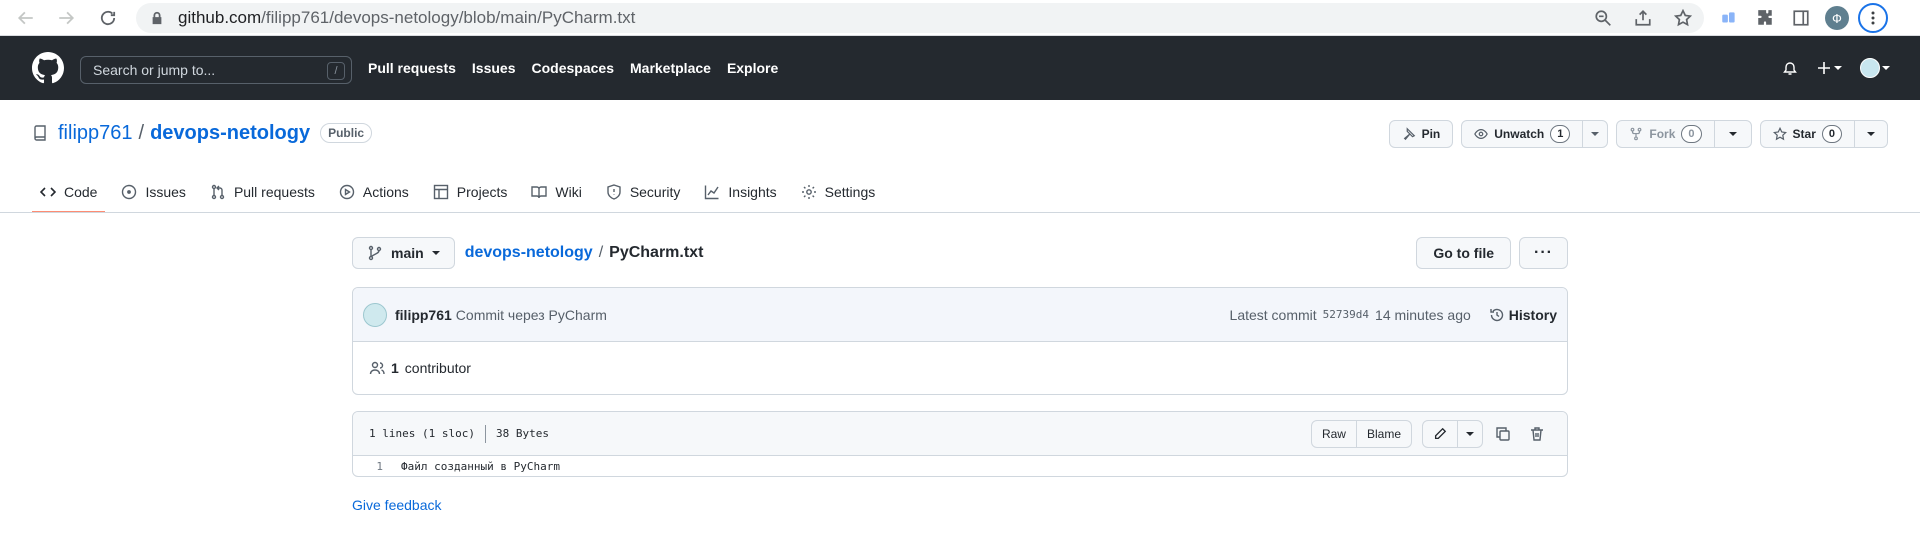 The image size is (1920, 552). What do you see at coordinates (1440, 433) in the screenshot?
I see `edit-button` at bounding box center [1440, 433].